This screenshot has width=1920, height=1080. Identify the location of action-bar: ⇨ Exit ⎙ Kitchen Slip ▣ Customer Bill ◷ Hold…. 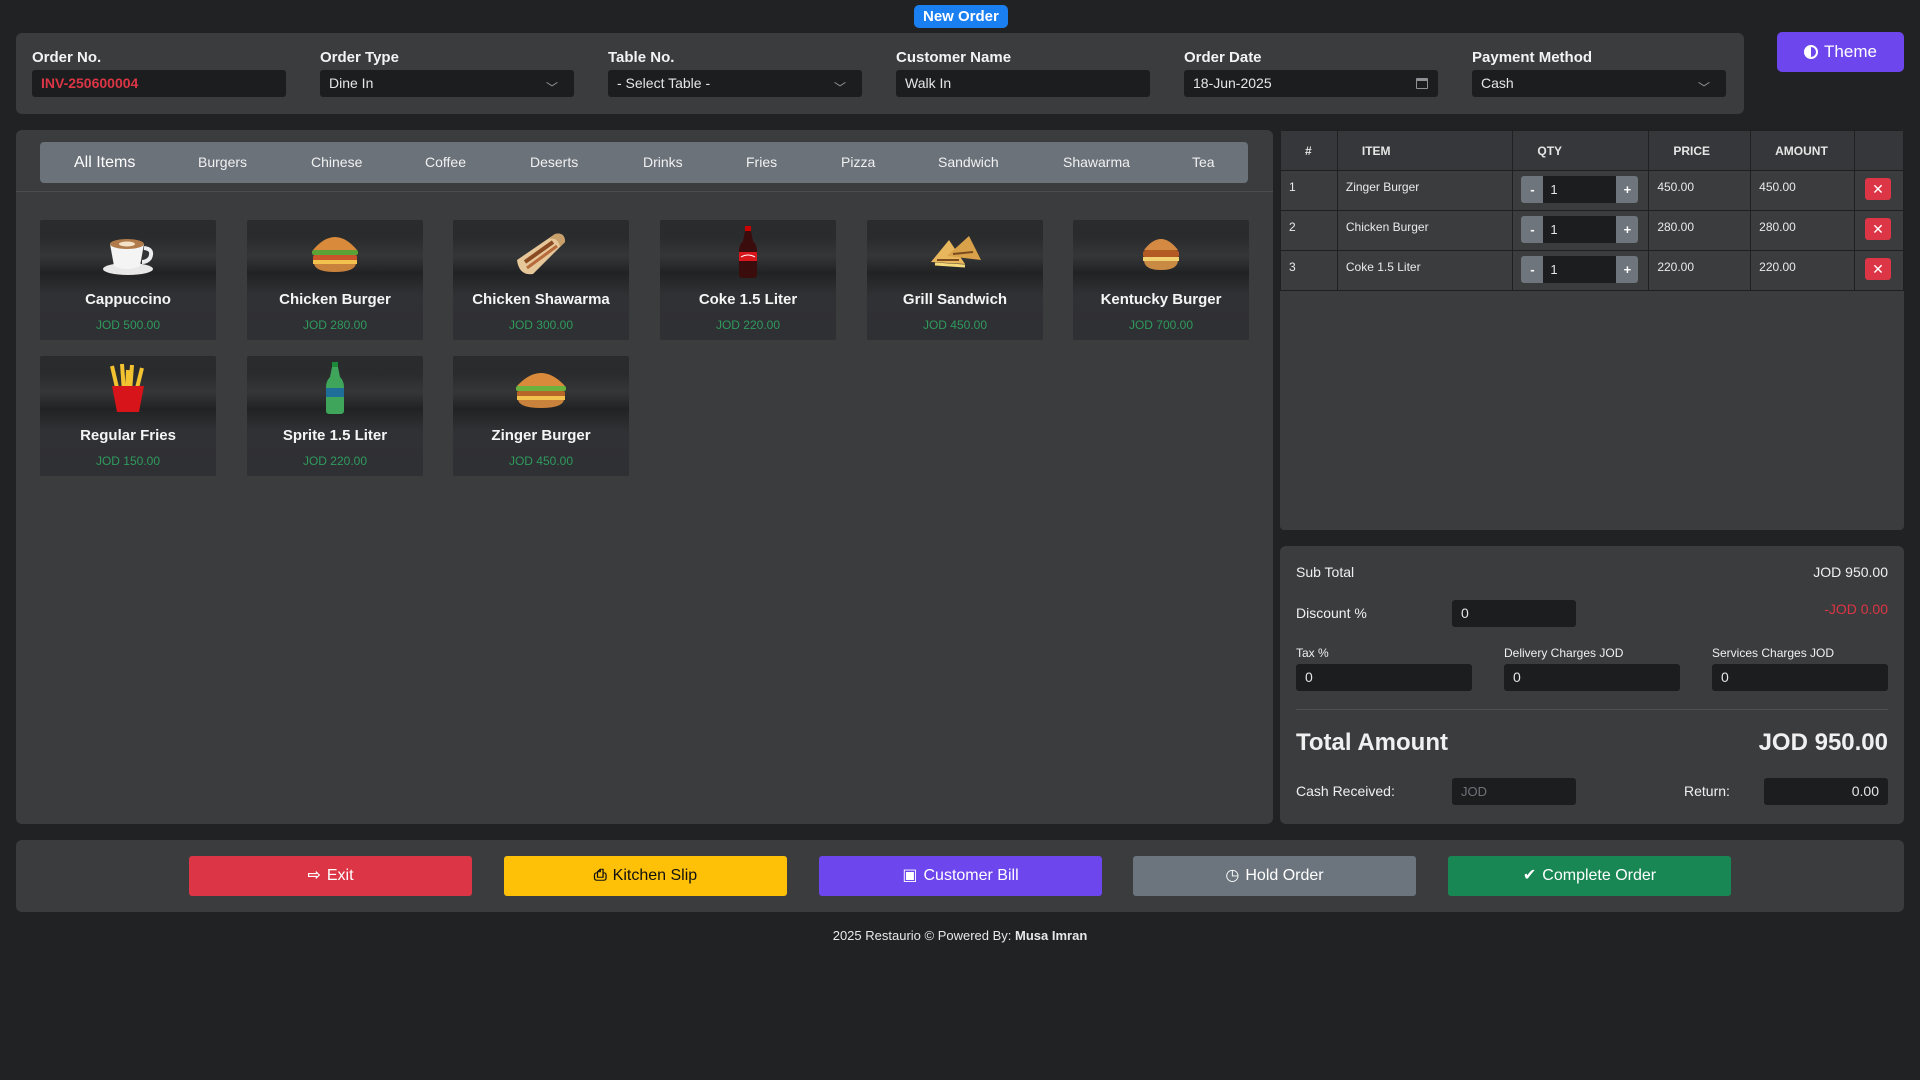
(960, 876).